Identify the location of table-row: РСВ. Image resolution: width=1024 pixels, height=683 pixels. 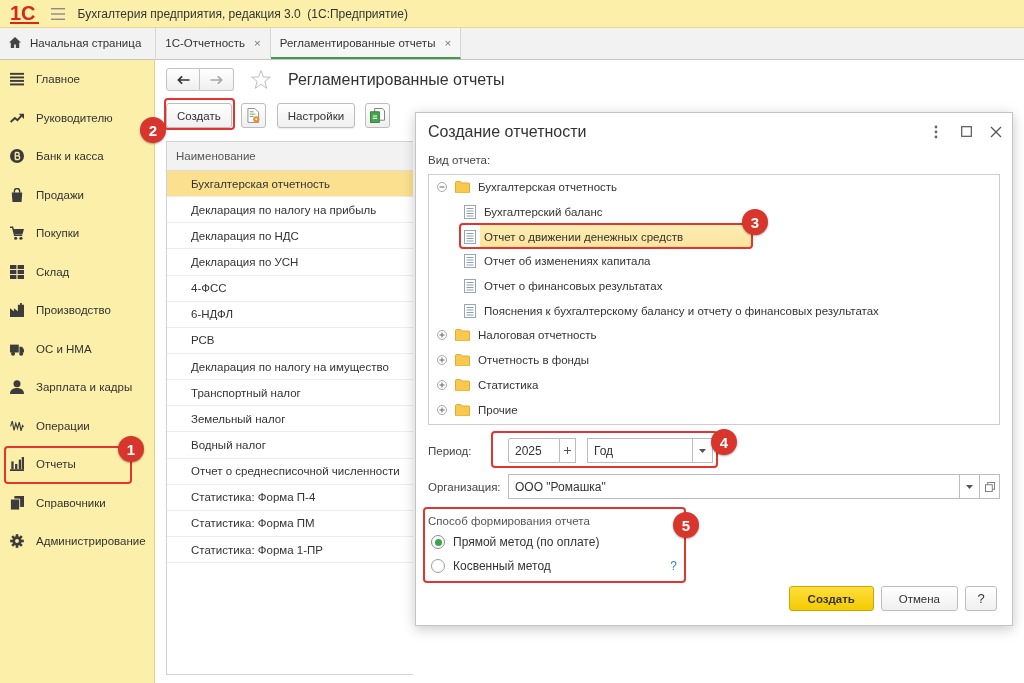
(290, 340).